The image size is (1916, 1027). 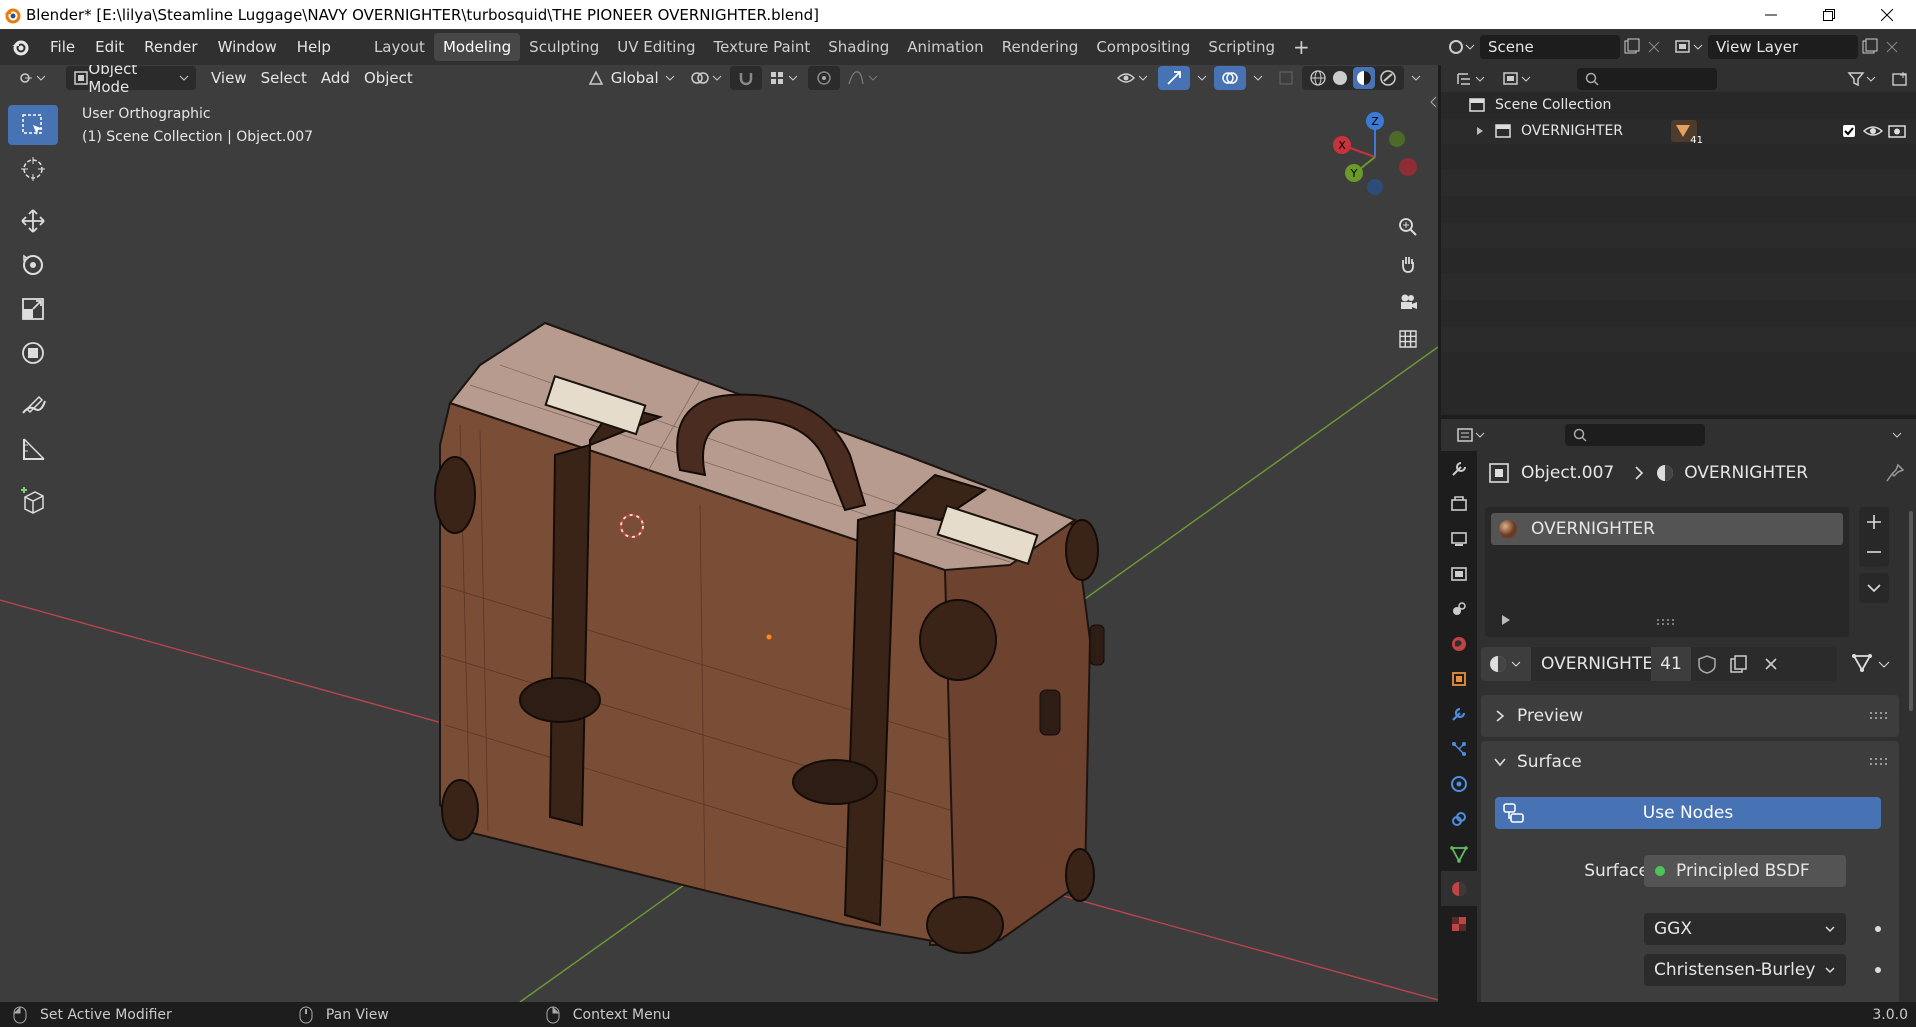 I want to click on filter-button, so click(x=1862, y=79).